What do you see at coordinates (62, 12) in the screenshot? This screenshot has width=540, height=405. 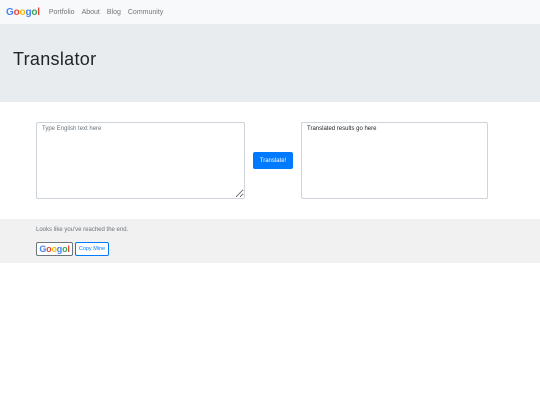 I see `nav-link-portfolio: Portfolio` at bounding box center [62, 12].